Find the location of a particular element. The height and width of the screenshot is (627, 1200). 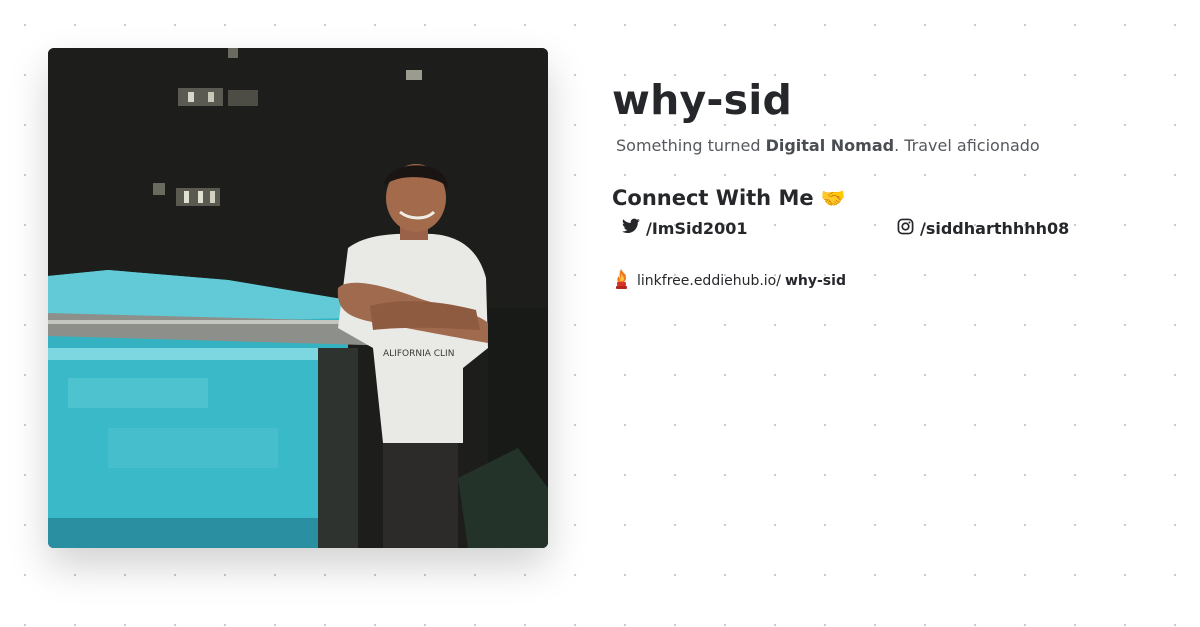

svg-text: ALIFORNIA CLIN is located at coordinates (418, 354).